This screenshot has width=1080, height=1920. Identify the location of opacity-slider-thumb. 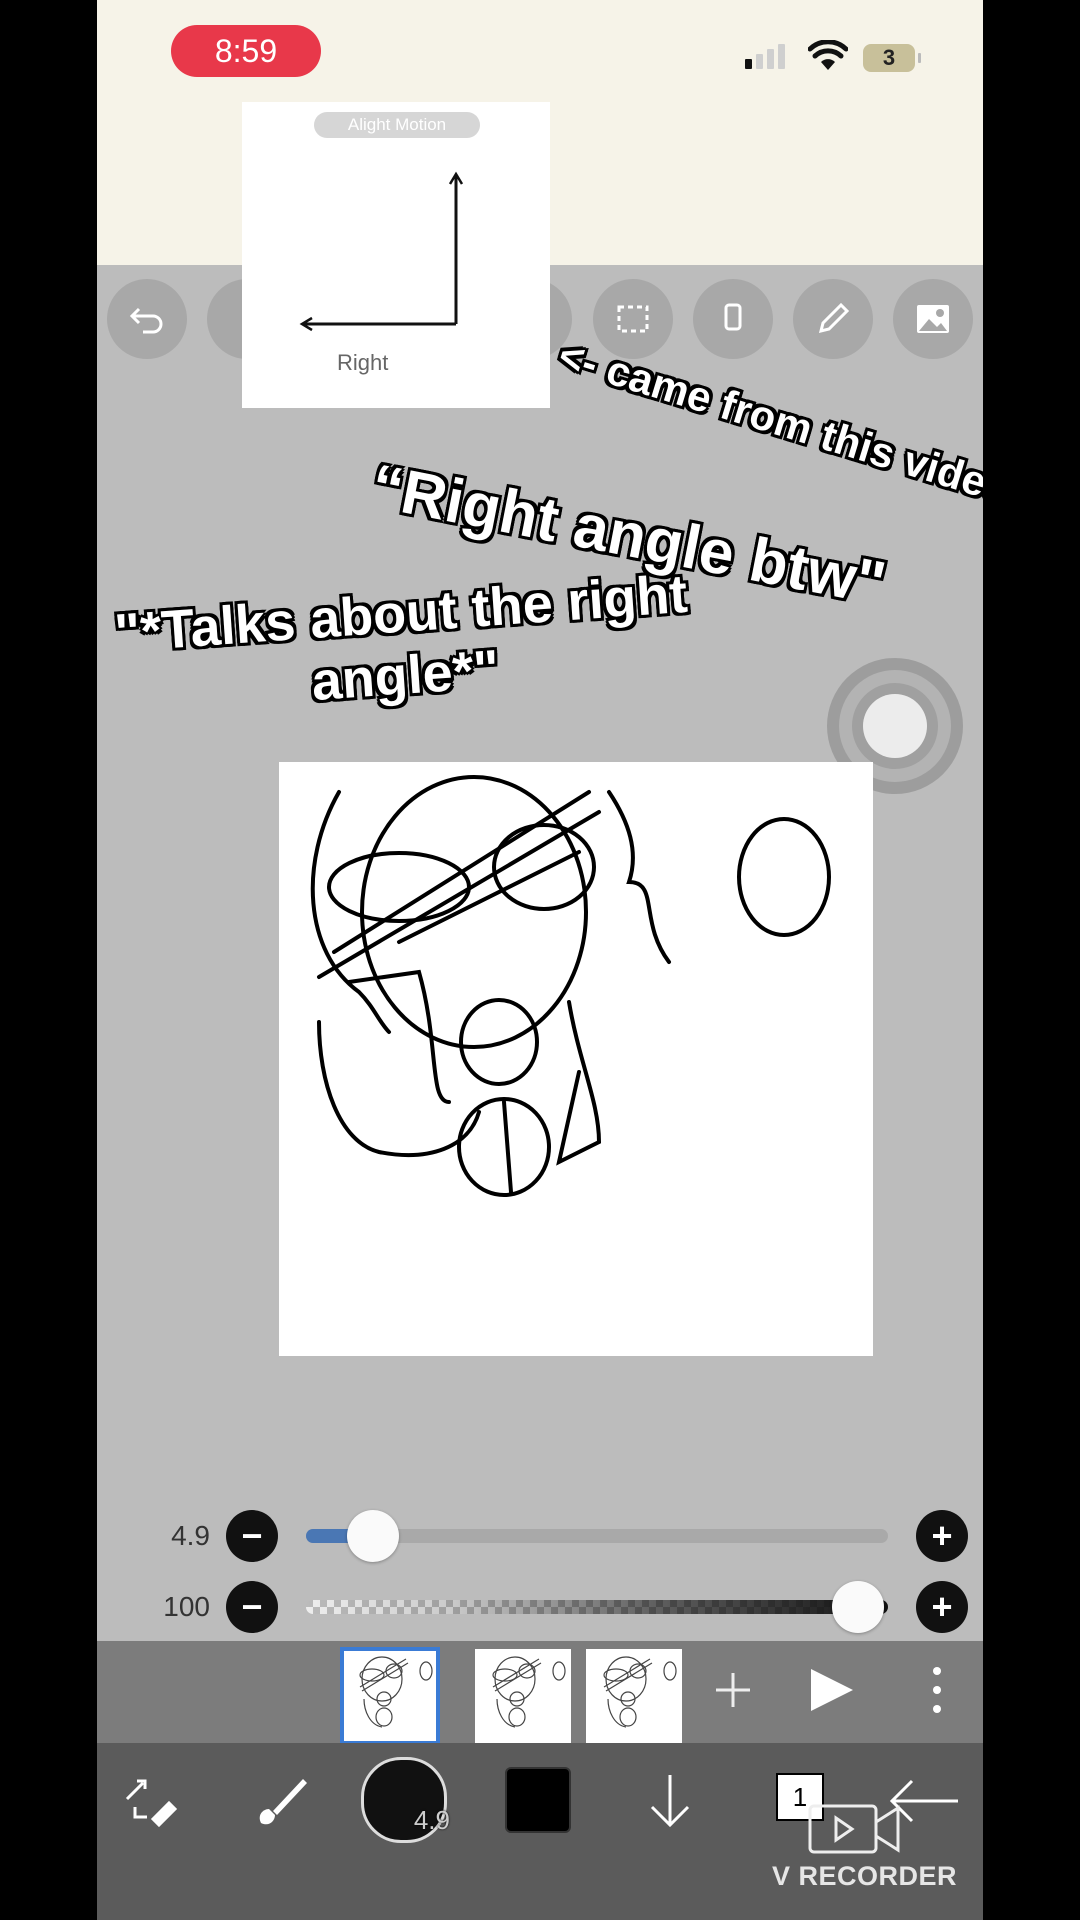
(858, 1607).